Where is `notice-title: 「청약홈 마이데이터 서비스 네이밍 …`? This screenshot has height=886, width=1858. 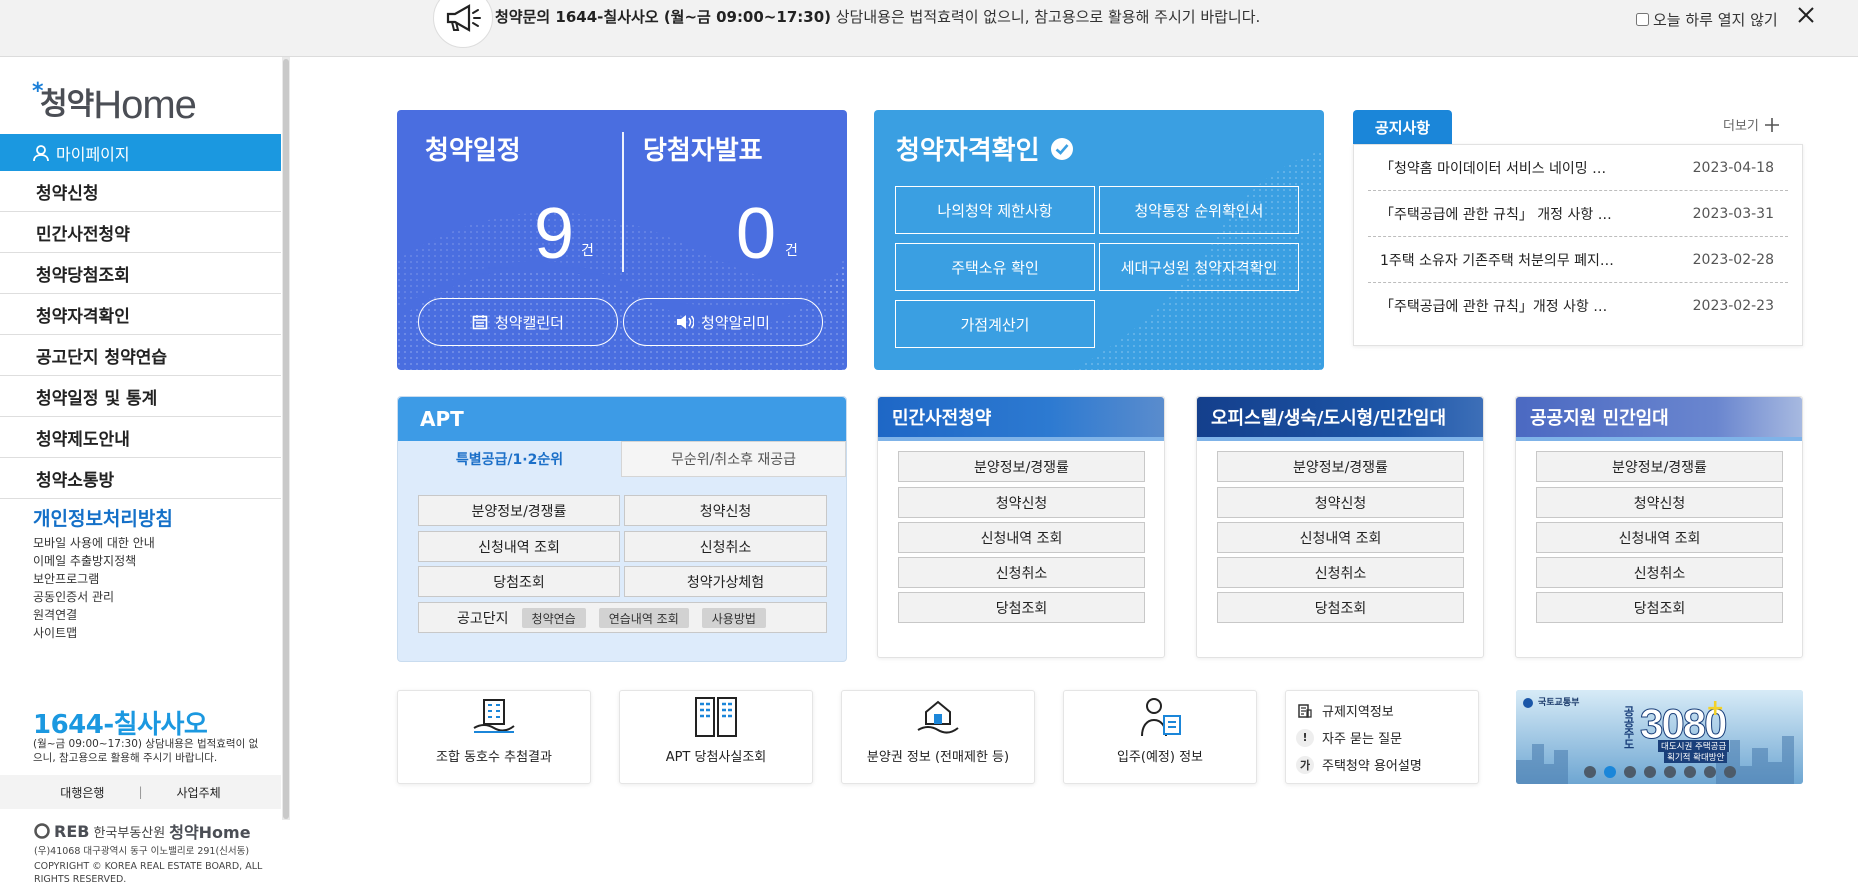 notice-title: 「청약홈 마이데이터 서비스 네이밍 … is located at coordinates (1493, 168).